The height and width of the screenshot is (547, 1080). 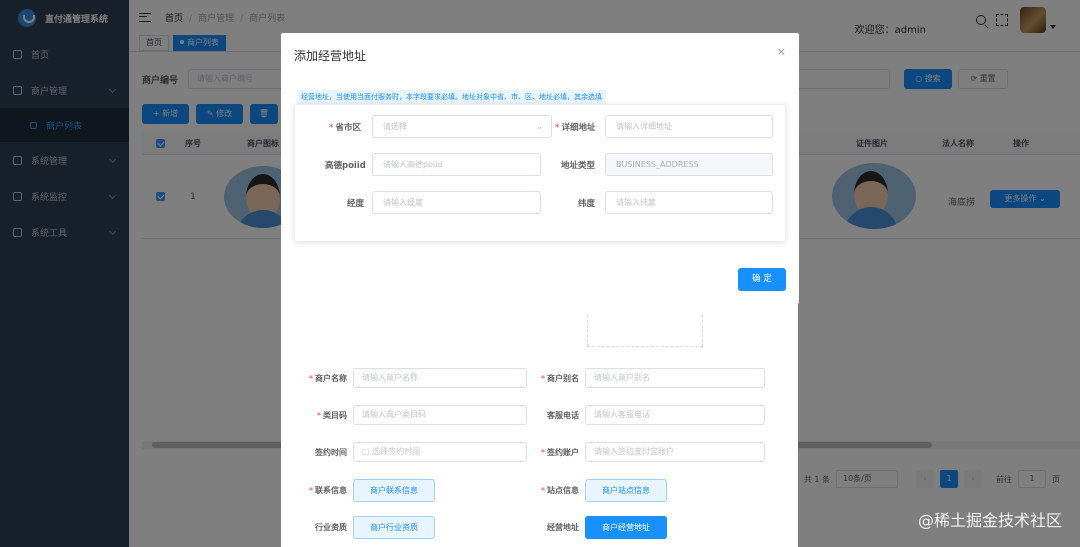 What do you see at coordinates (396, 451) in the screenshot?
I see `sign-time-placeholder: 选择签约时间` at bounding box center [396, 451].